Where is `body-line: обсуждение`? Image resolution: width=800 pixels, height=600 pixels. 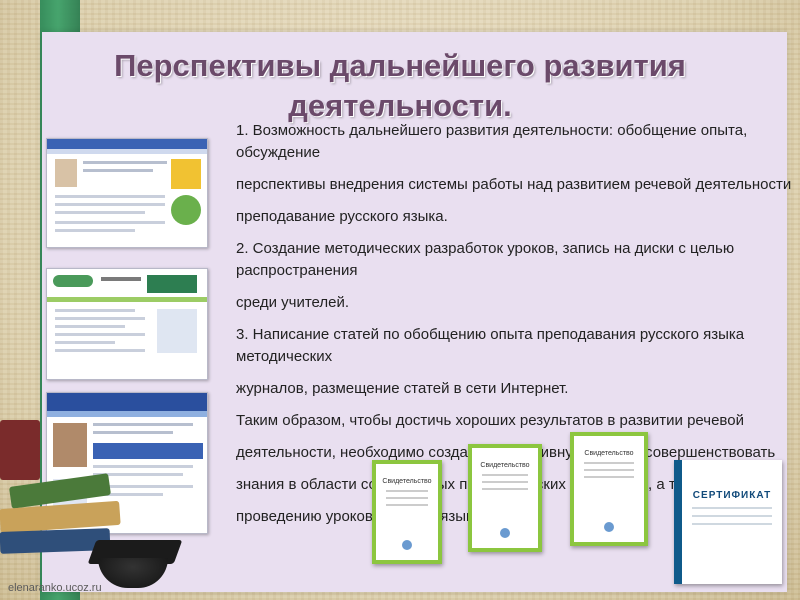 body-line: обсуждение is located at coordinates (278, 152).